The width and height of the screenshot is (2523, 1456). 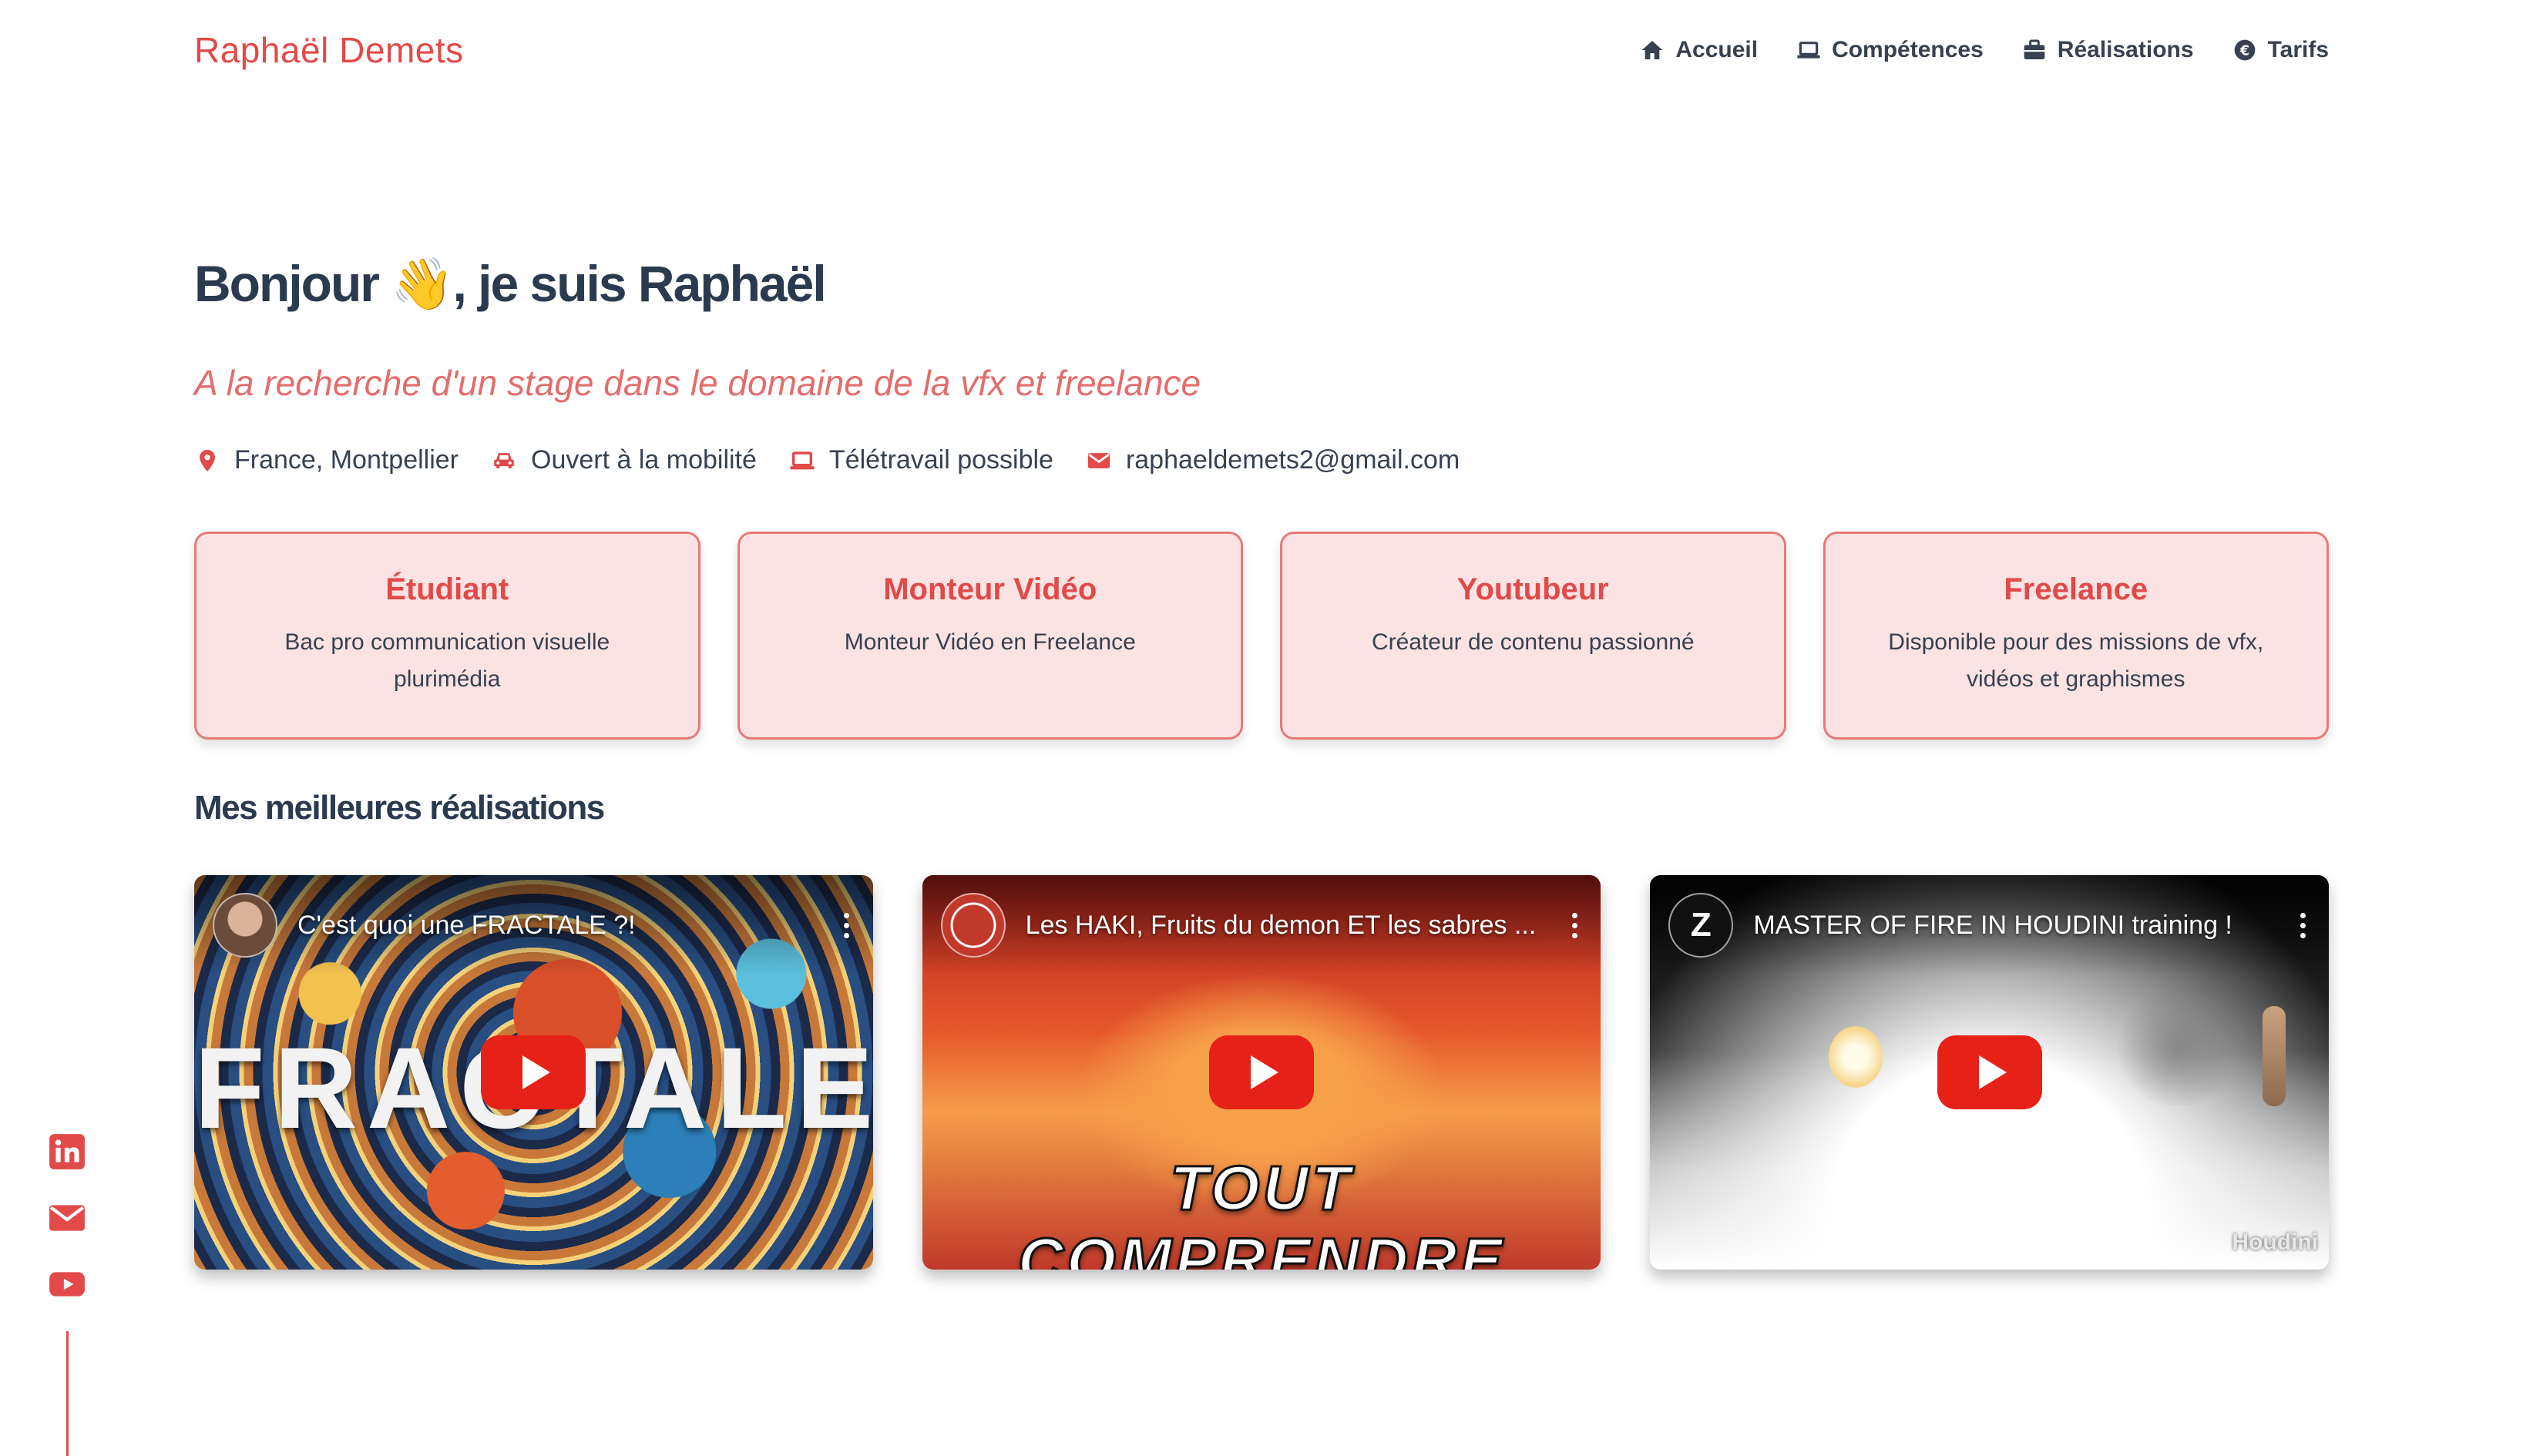 I want to click on nav-realisations-label: Réalisations, so click(x=2126, y=49).